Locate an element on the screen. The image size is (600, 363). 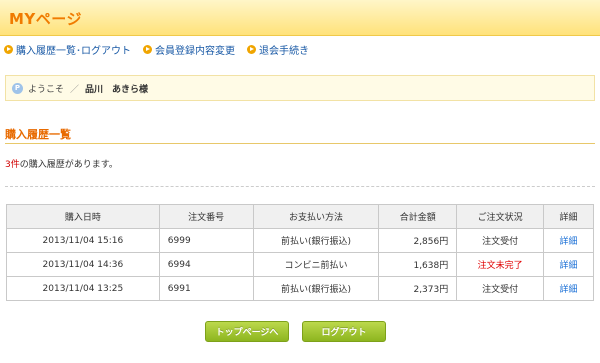
column-header: 購入日時 is located at coordinates (83, 216).